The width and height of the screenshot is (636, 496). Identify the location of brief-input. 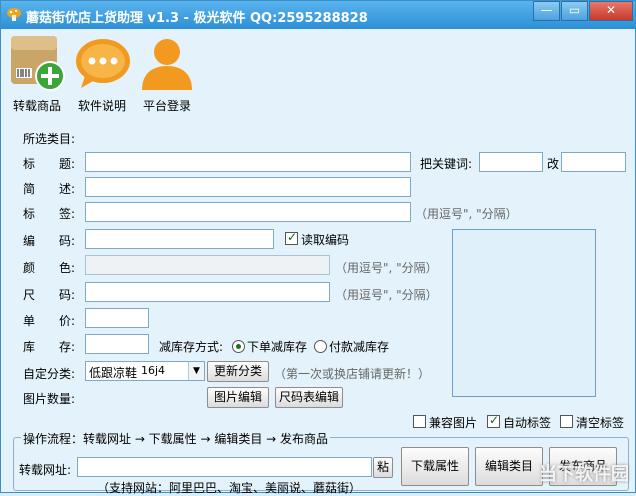
(248, 187).